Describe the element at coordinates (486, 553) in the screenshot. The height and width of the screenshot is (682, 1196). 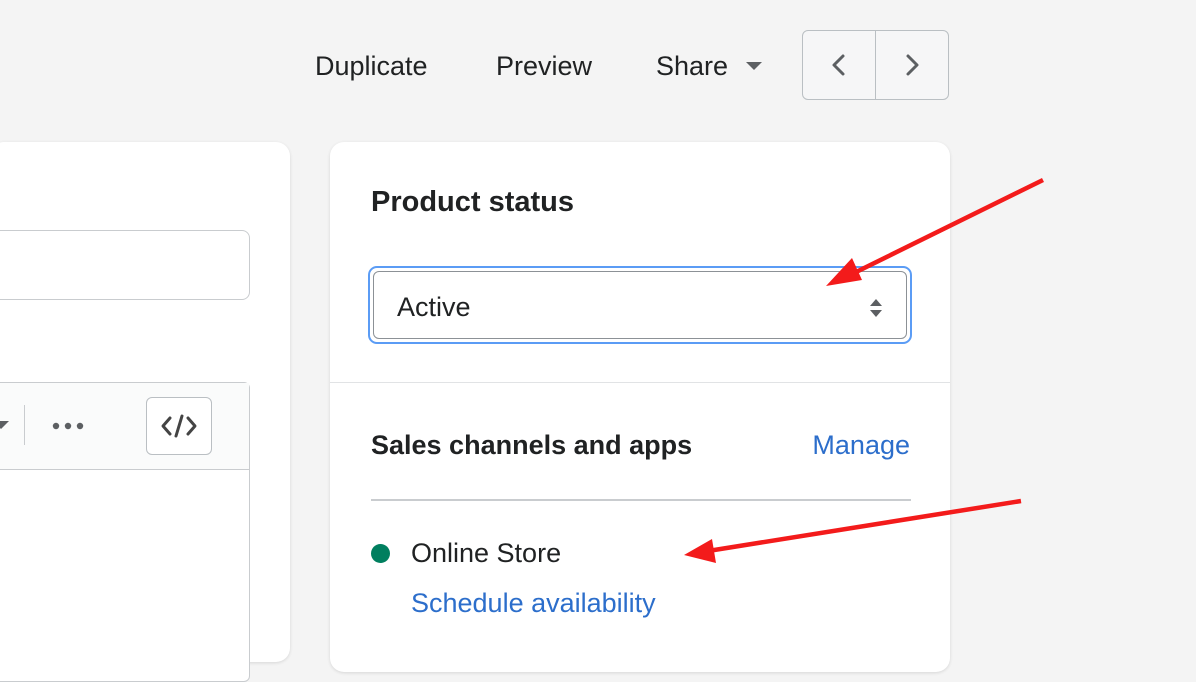
I see `online-store-label: Online Store` at that location.